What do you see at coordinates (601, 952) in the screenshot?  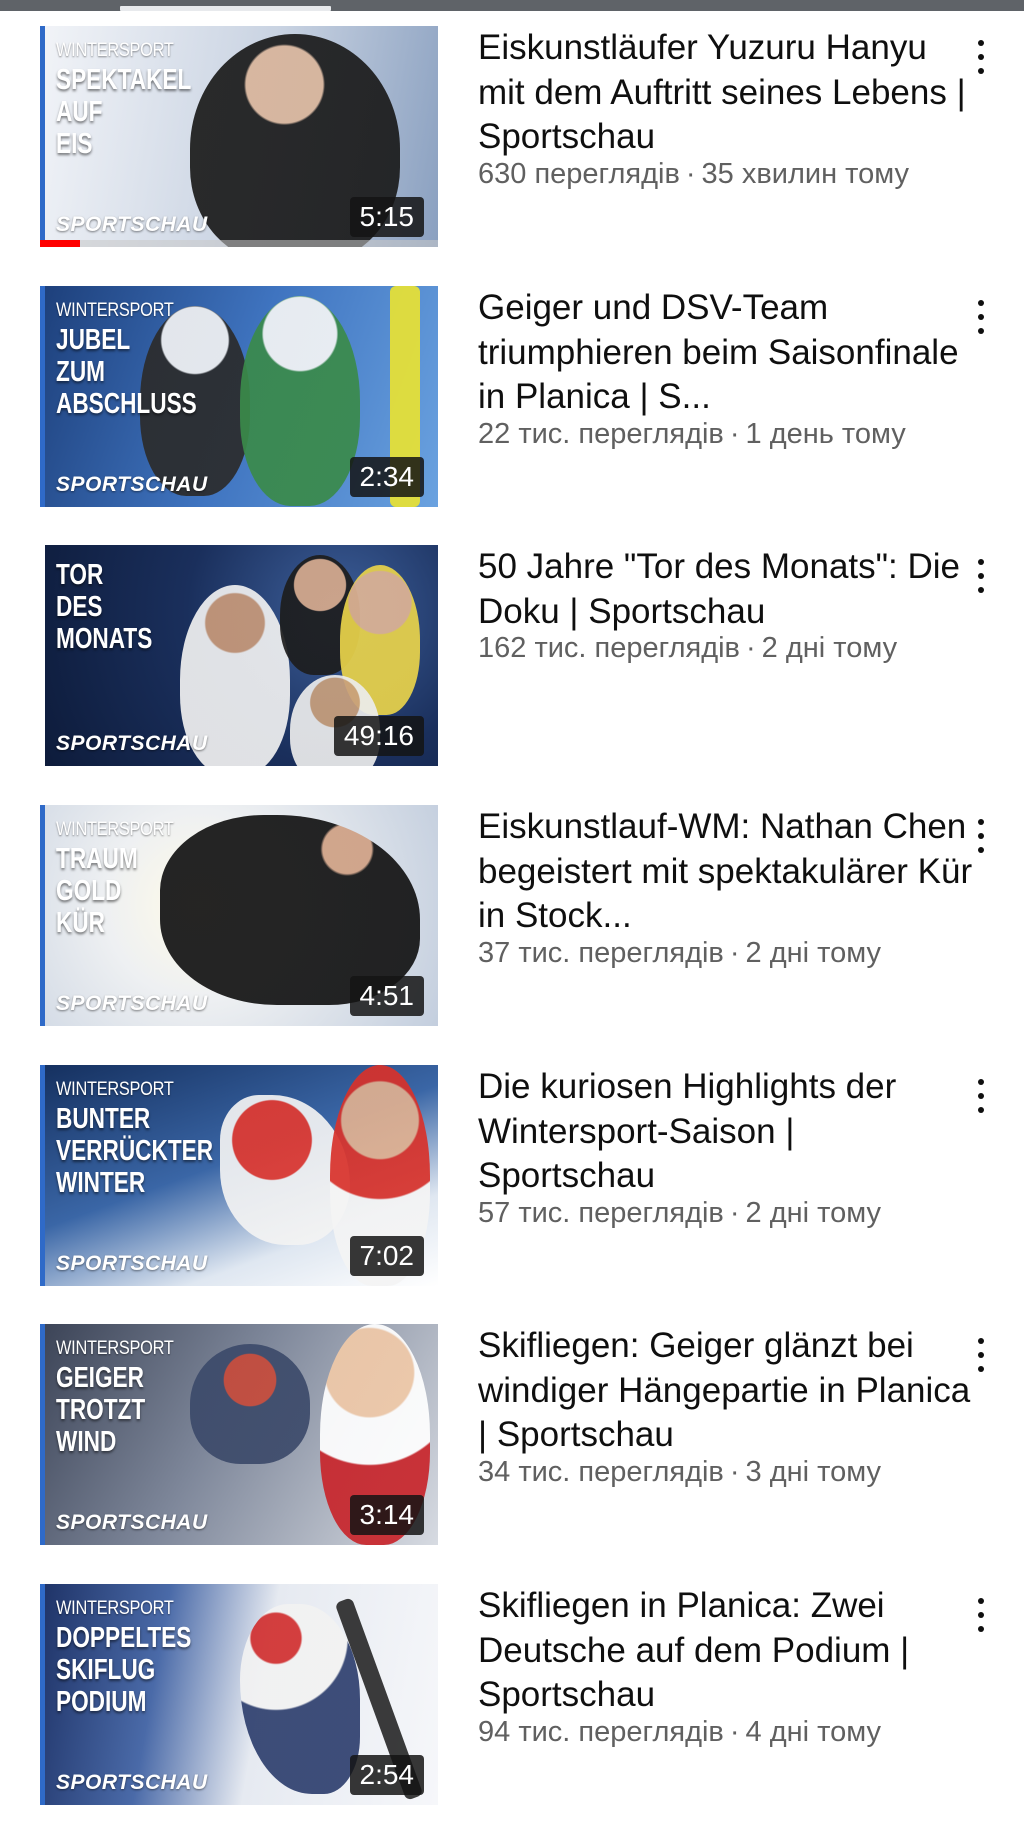 I see `view-count: 37 тис. переглядів` at bounding box center [601, 952].